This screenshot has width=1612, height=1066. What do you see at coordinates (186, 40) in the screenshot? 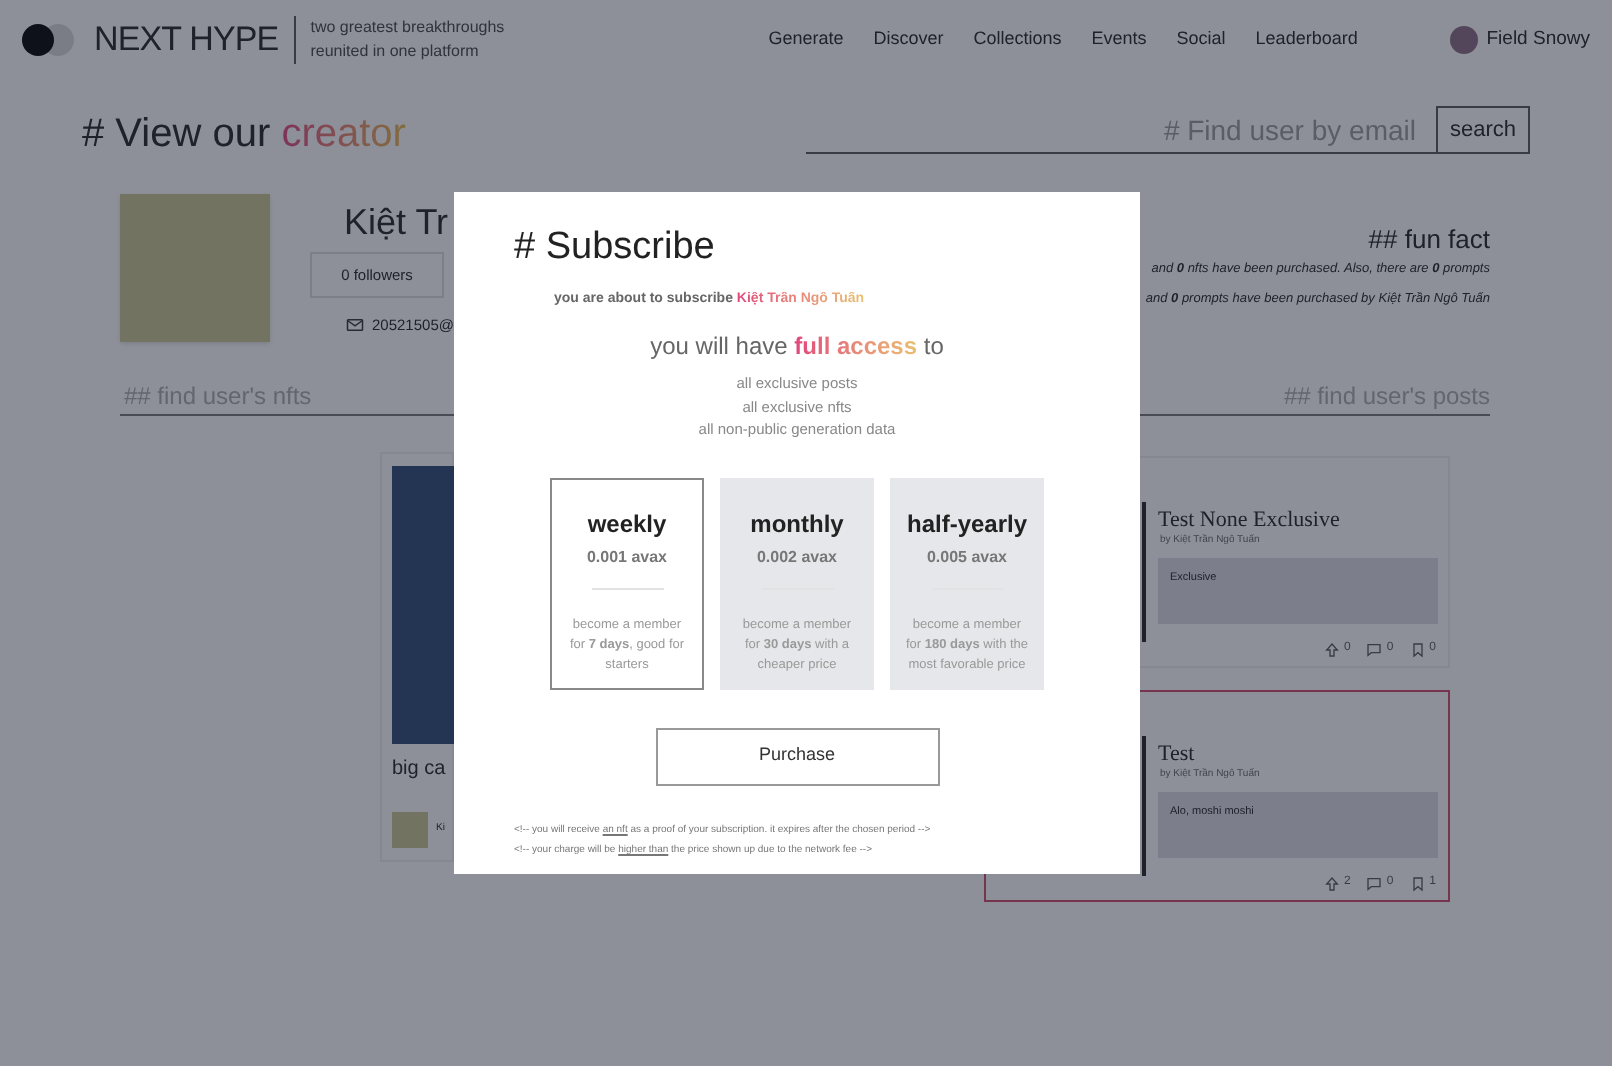
I see `brand-name: NEXT HYPE` at bounding box center [186, 40].